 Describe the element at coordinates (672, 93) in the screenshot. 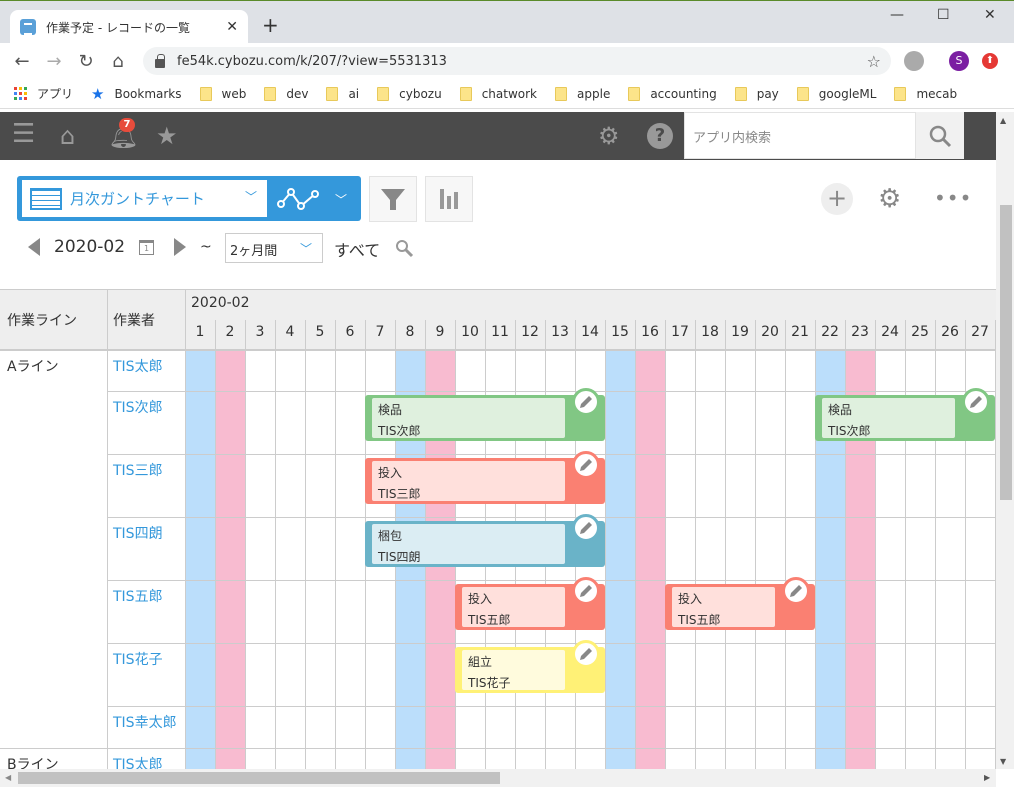

I see `bookmark-accounting: accounting` at that location.